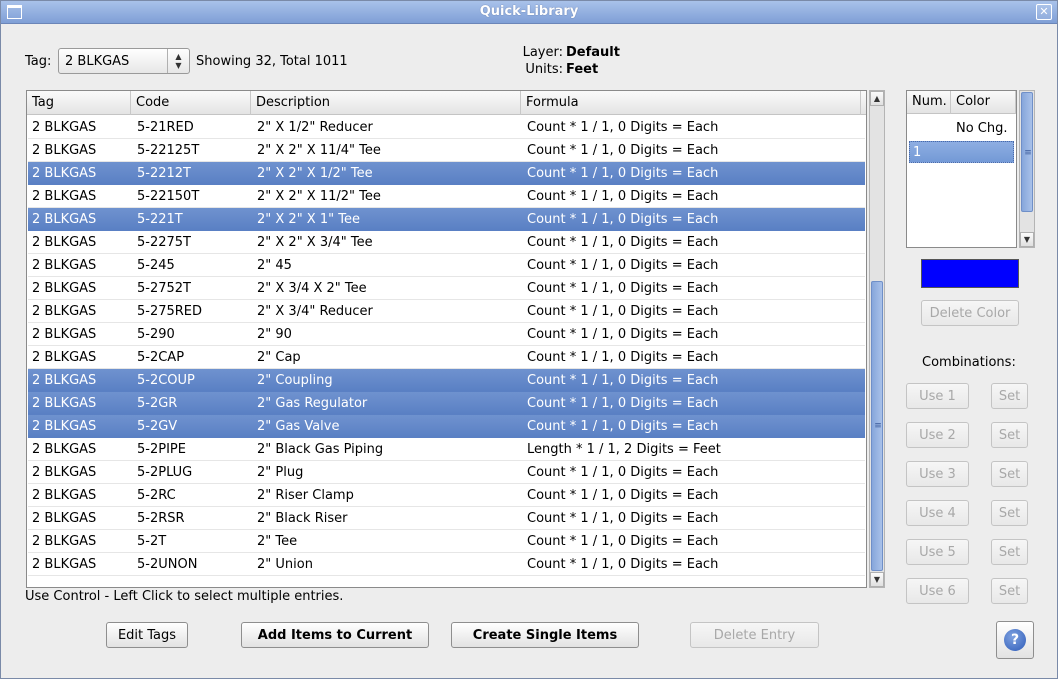 Image resolution: width=1058 pixels, height=679 pixels. I want to click on combinations-label: Combinations:, so click(969, 362).